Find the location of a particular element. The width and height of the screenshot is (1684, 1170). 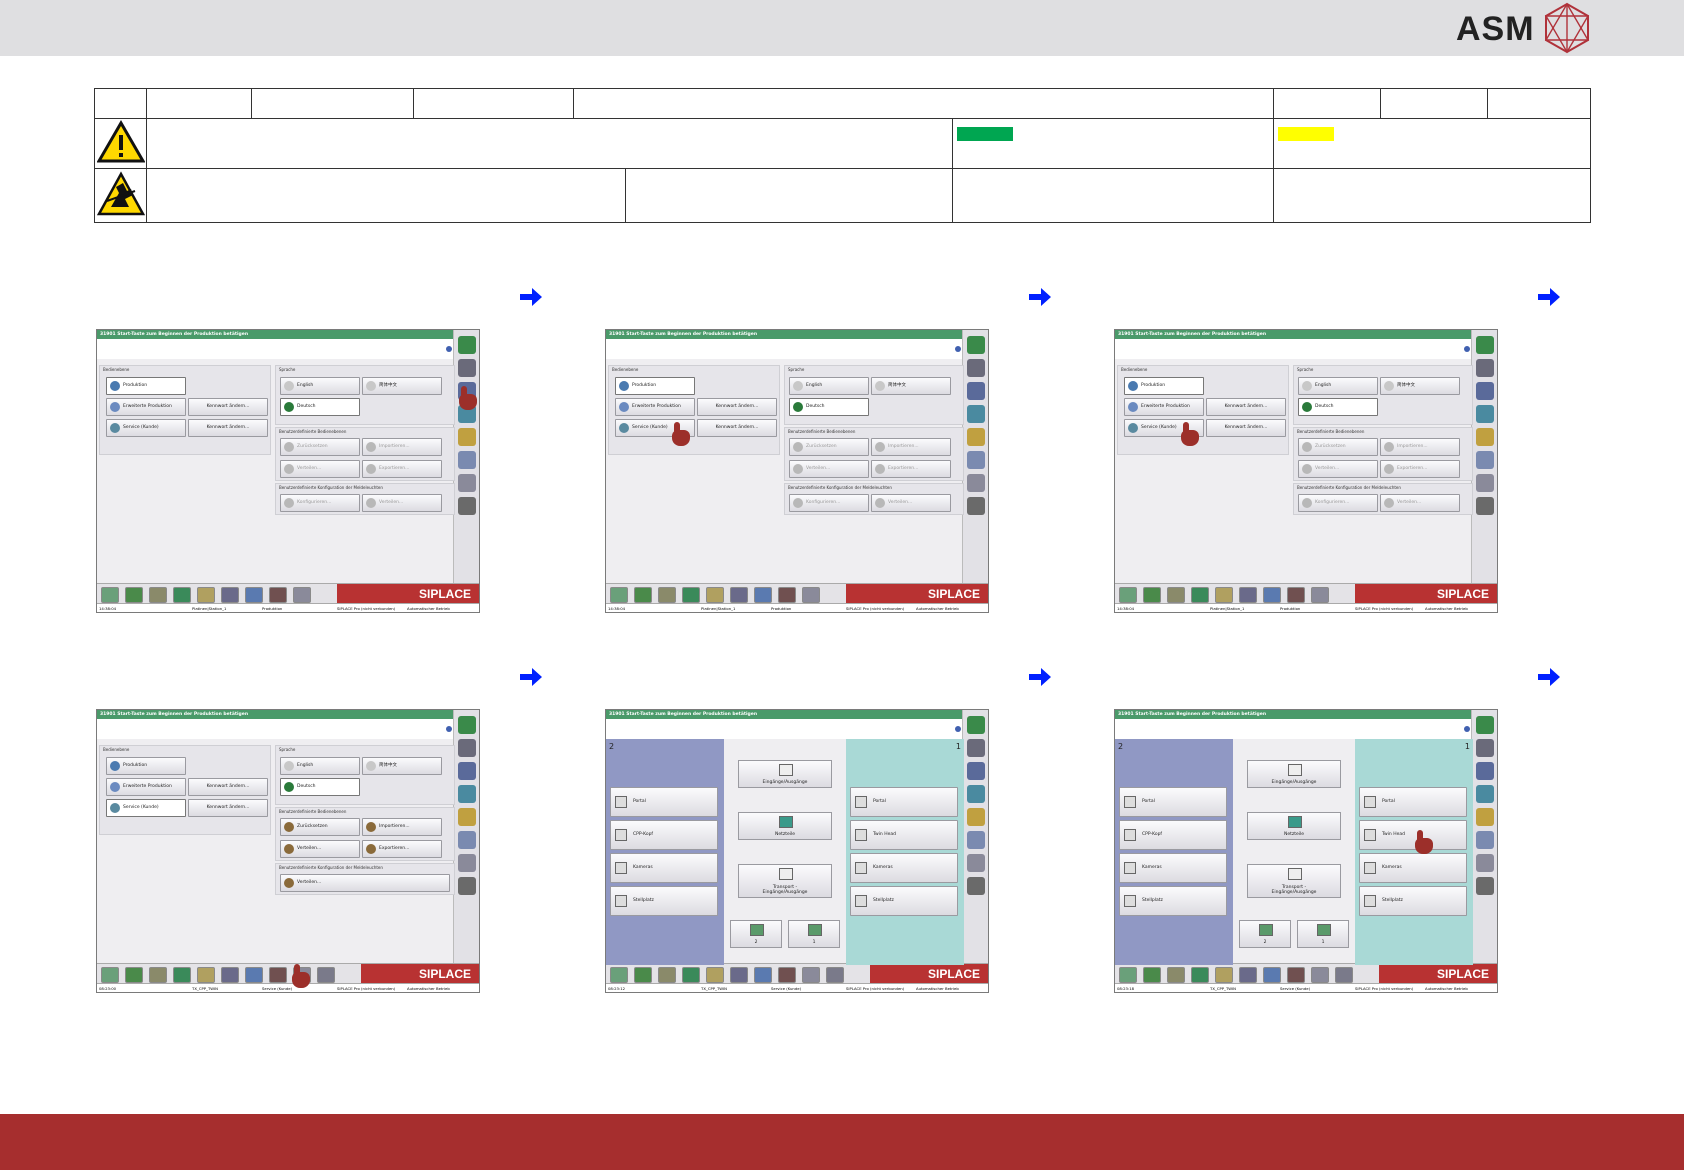

deutsch-button: Deutsch is located at coordinates (320, 407).